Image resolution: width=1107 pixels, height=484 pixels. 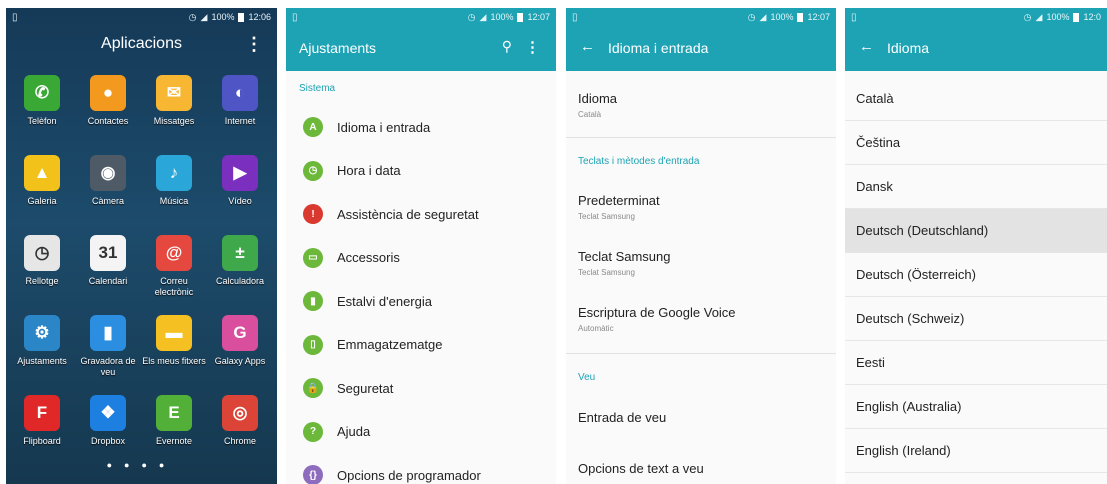 I want to click on app-shortcut: 31 Calendari, so click(x=108, y=261).